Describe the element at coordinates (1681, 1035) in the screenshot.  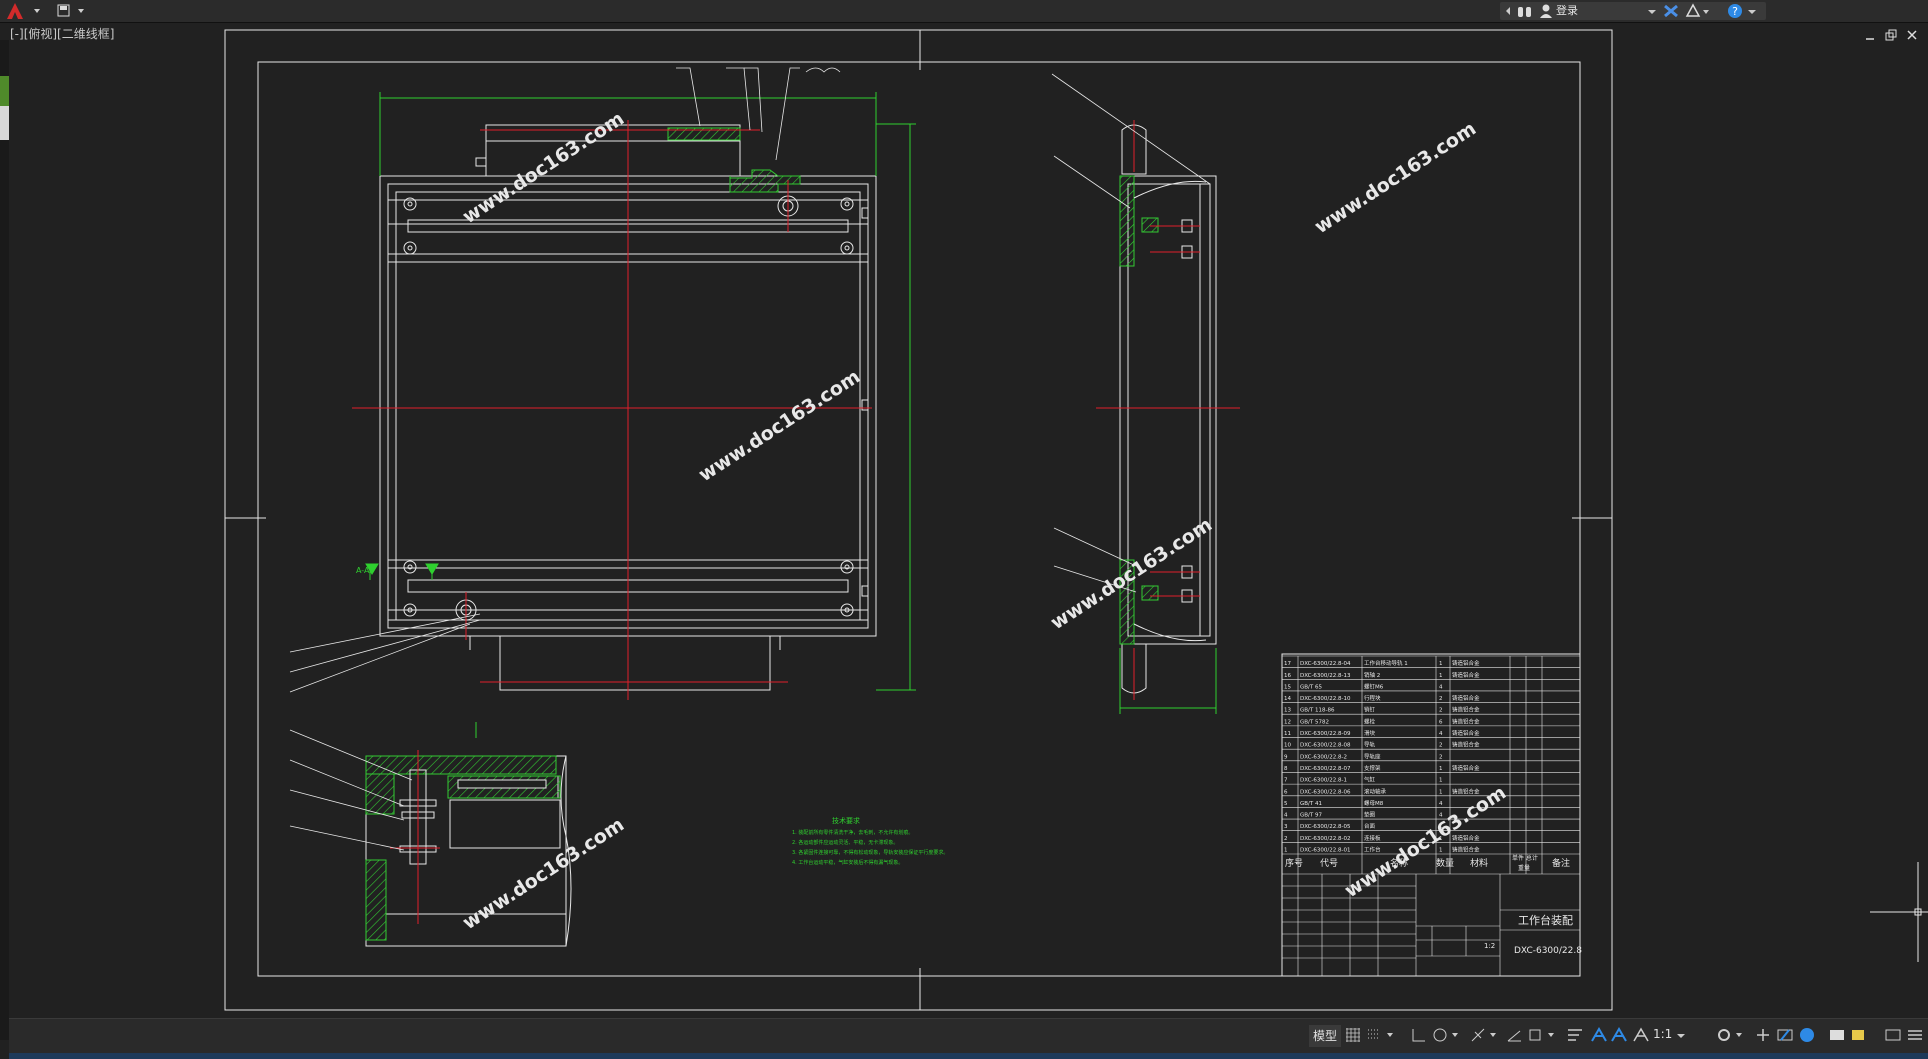
I see `scale-dropdown-chevron-icon` at that location.